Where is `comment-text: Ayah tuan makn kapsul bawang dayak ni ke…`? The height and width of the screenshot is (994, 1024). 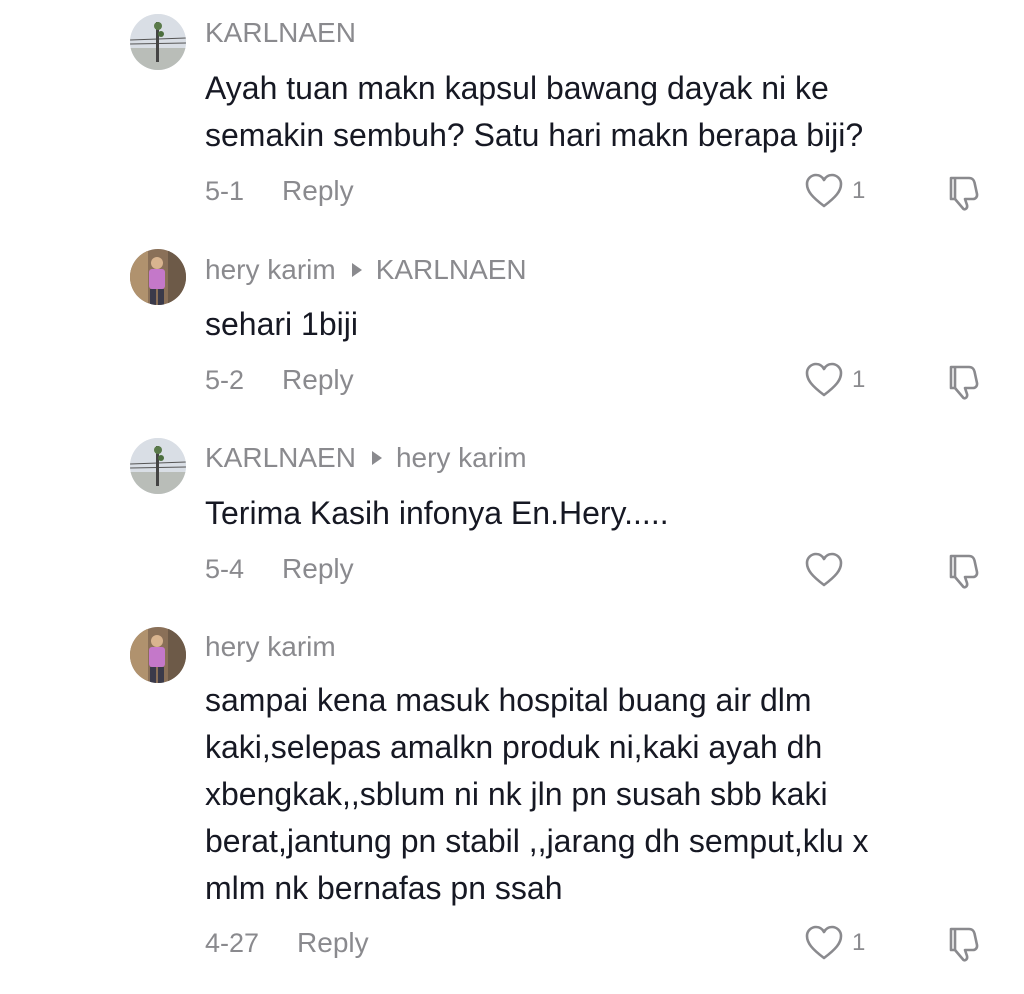 comment-text: Ayah tuan makn kapsul bawang dayak ni ke… is located at coordinates (600, 112).